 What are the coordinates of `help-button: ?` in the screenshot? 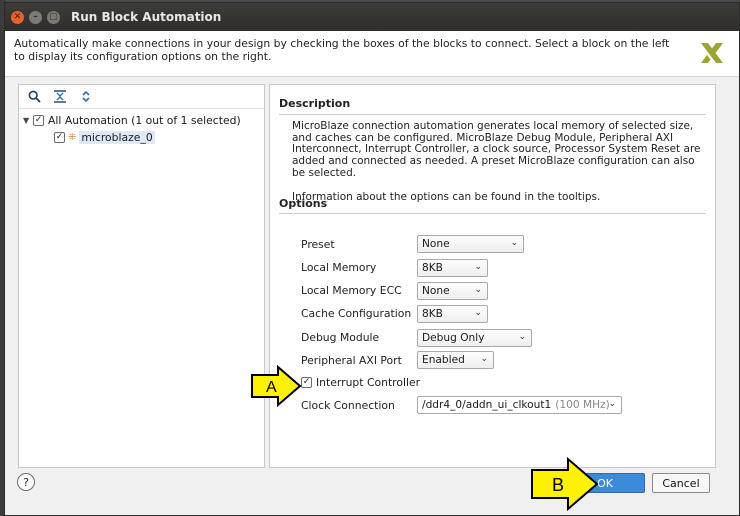 It's located at (26, 482).